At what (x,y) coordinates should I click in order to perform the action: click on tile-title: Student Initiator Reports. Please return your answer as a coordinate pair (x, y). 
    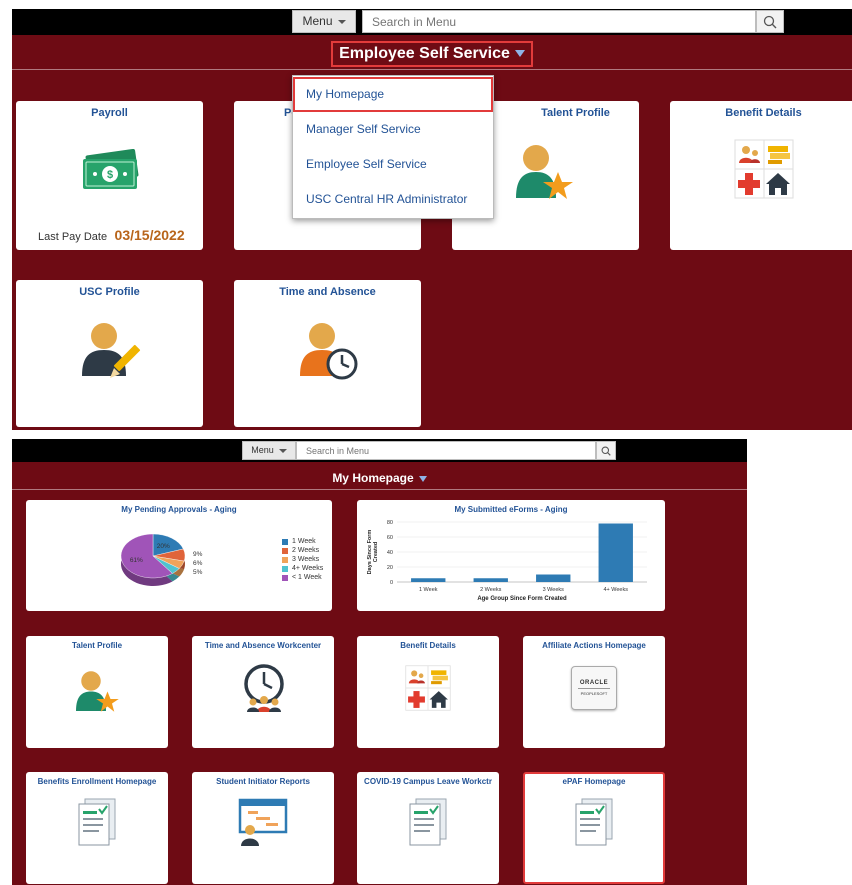
    Looking at the image, I should click on (263, 781).